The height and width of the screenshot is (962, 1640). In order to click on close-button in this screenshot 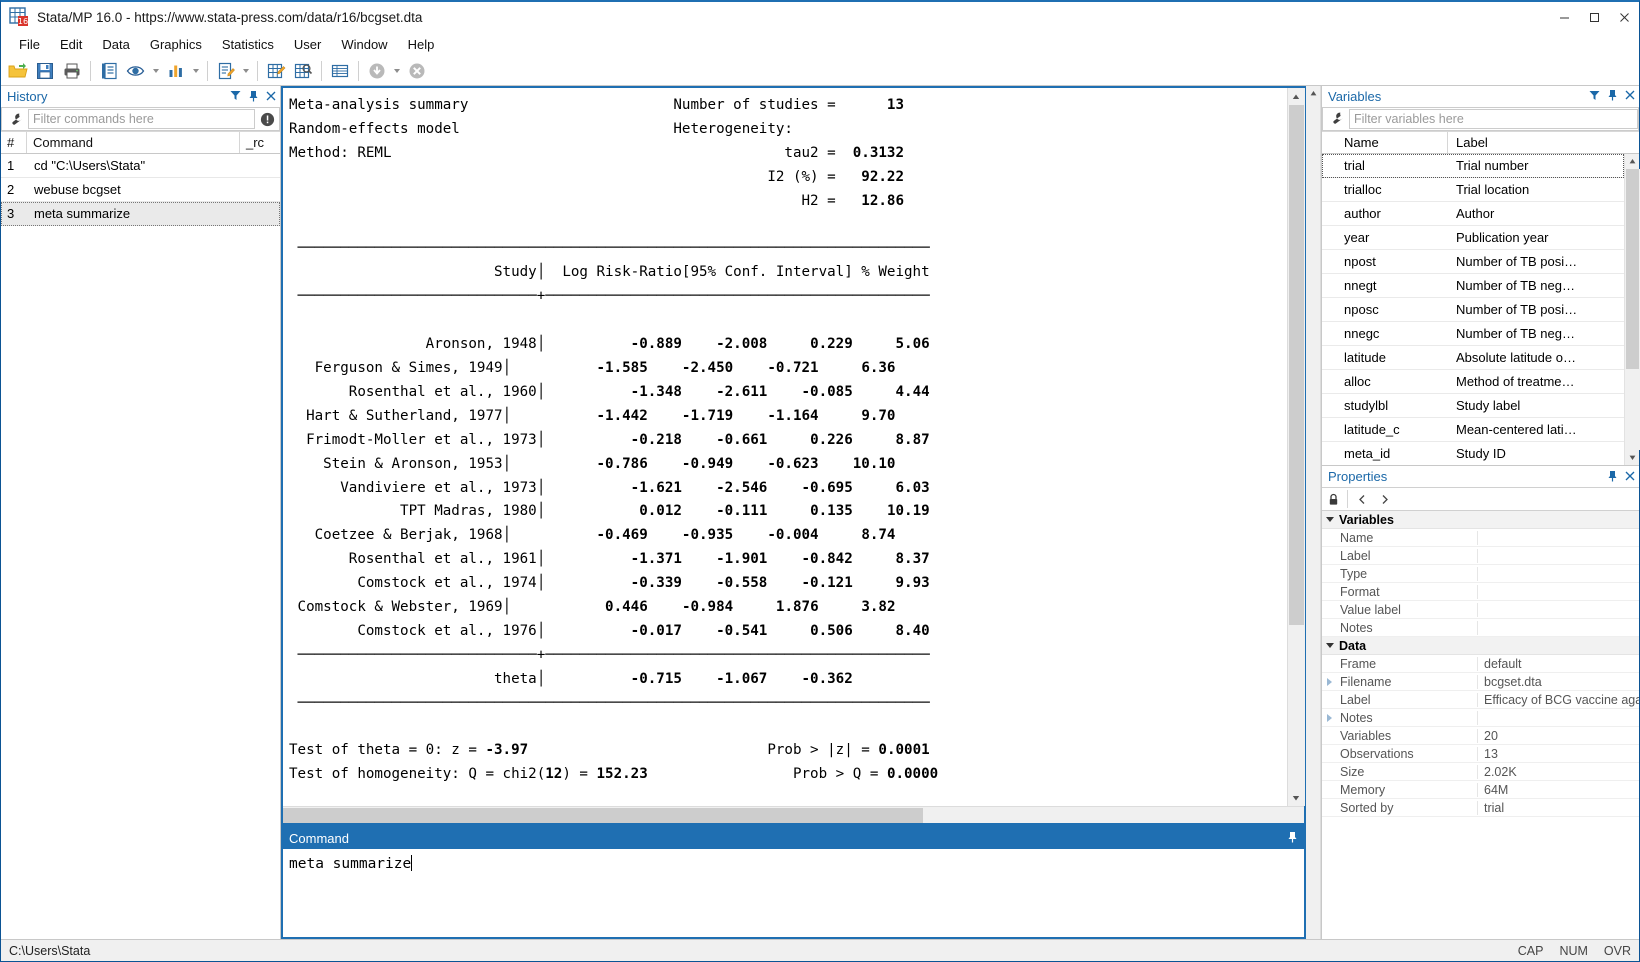, I will do `click(1624, 17)`.